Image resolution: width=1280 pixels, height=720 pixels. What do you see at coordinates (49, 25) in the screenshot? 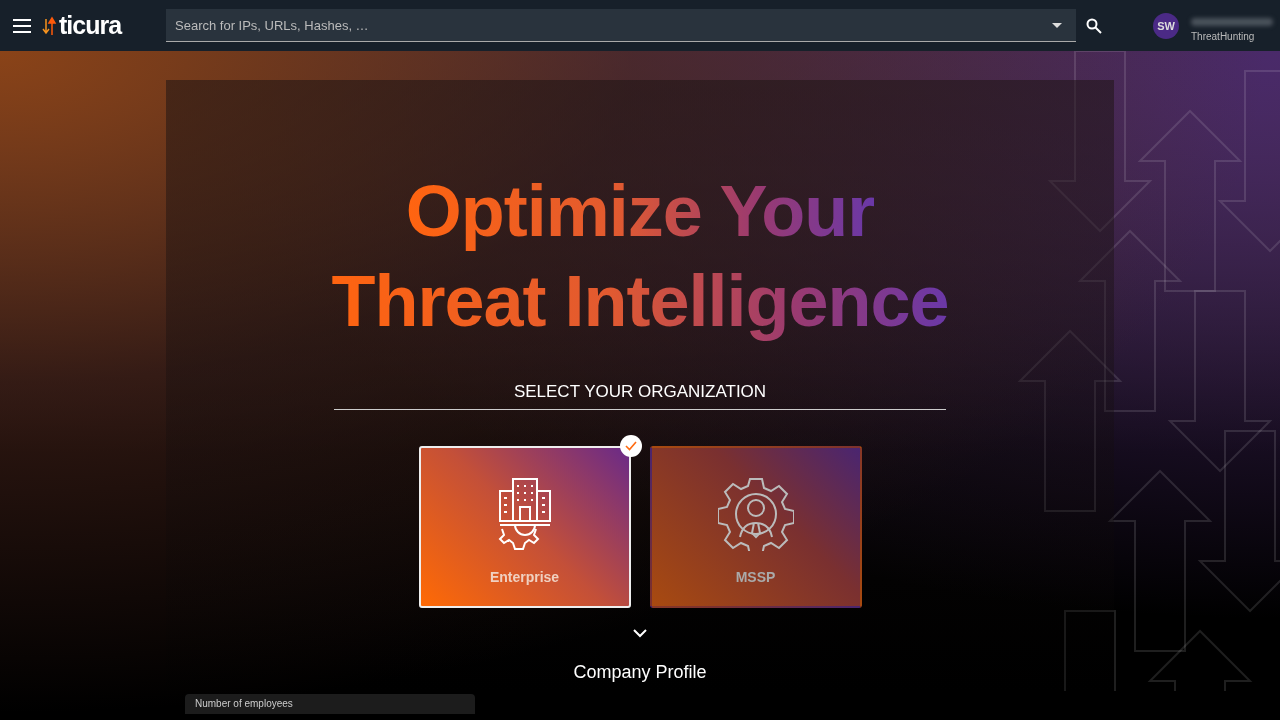
I see `arrows-logo-icon` at bounding box center [49, 25].